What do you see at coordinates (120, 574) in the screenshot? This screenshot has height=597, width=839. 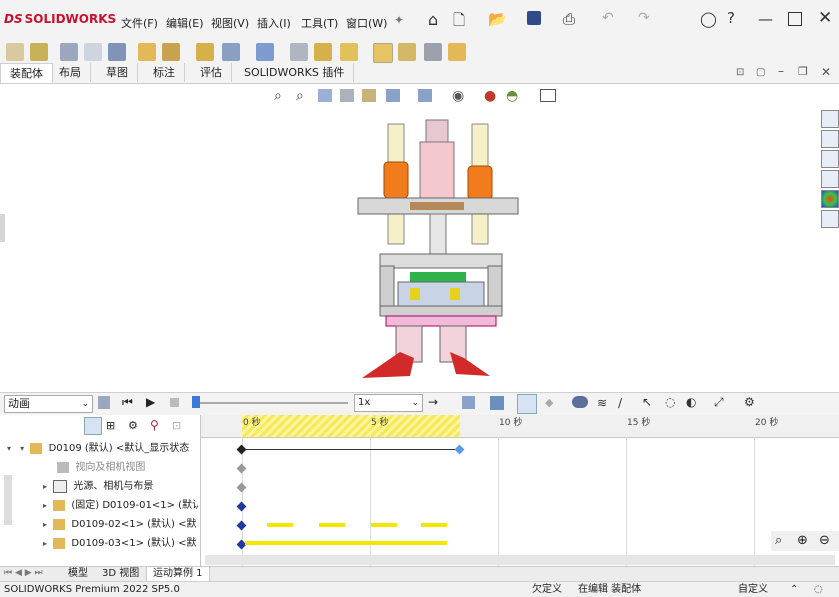 I see `tab-3d-views: 3D 视图` at bounding box center [120, 574].